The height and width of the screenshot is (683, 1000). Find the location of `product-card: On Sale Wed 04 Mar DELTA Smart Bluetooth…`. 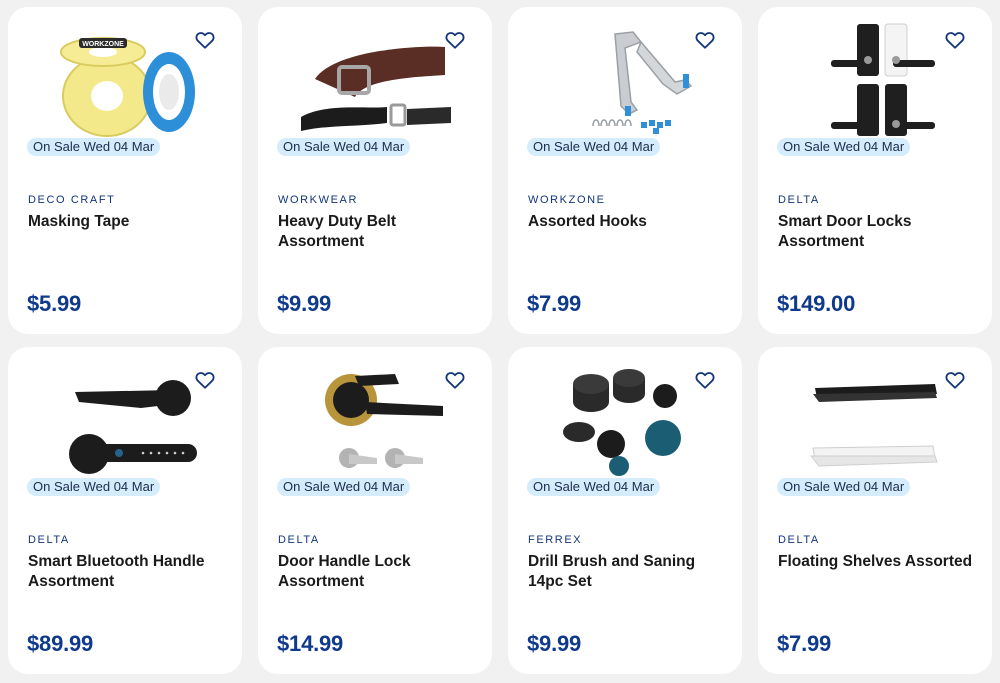

product-card: On Sale Wed 04 Mar DELTA Smart Bluetooth… is located at coordinates (125, 510).